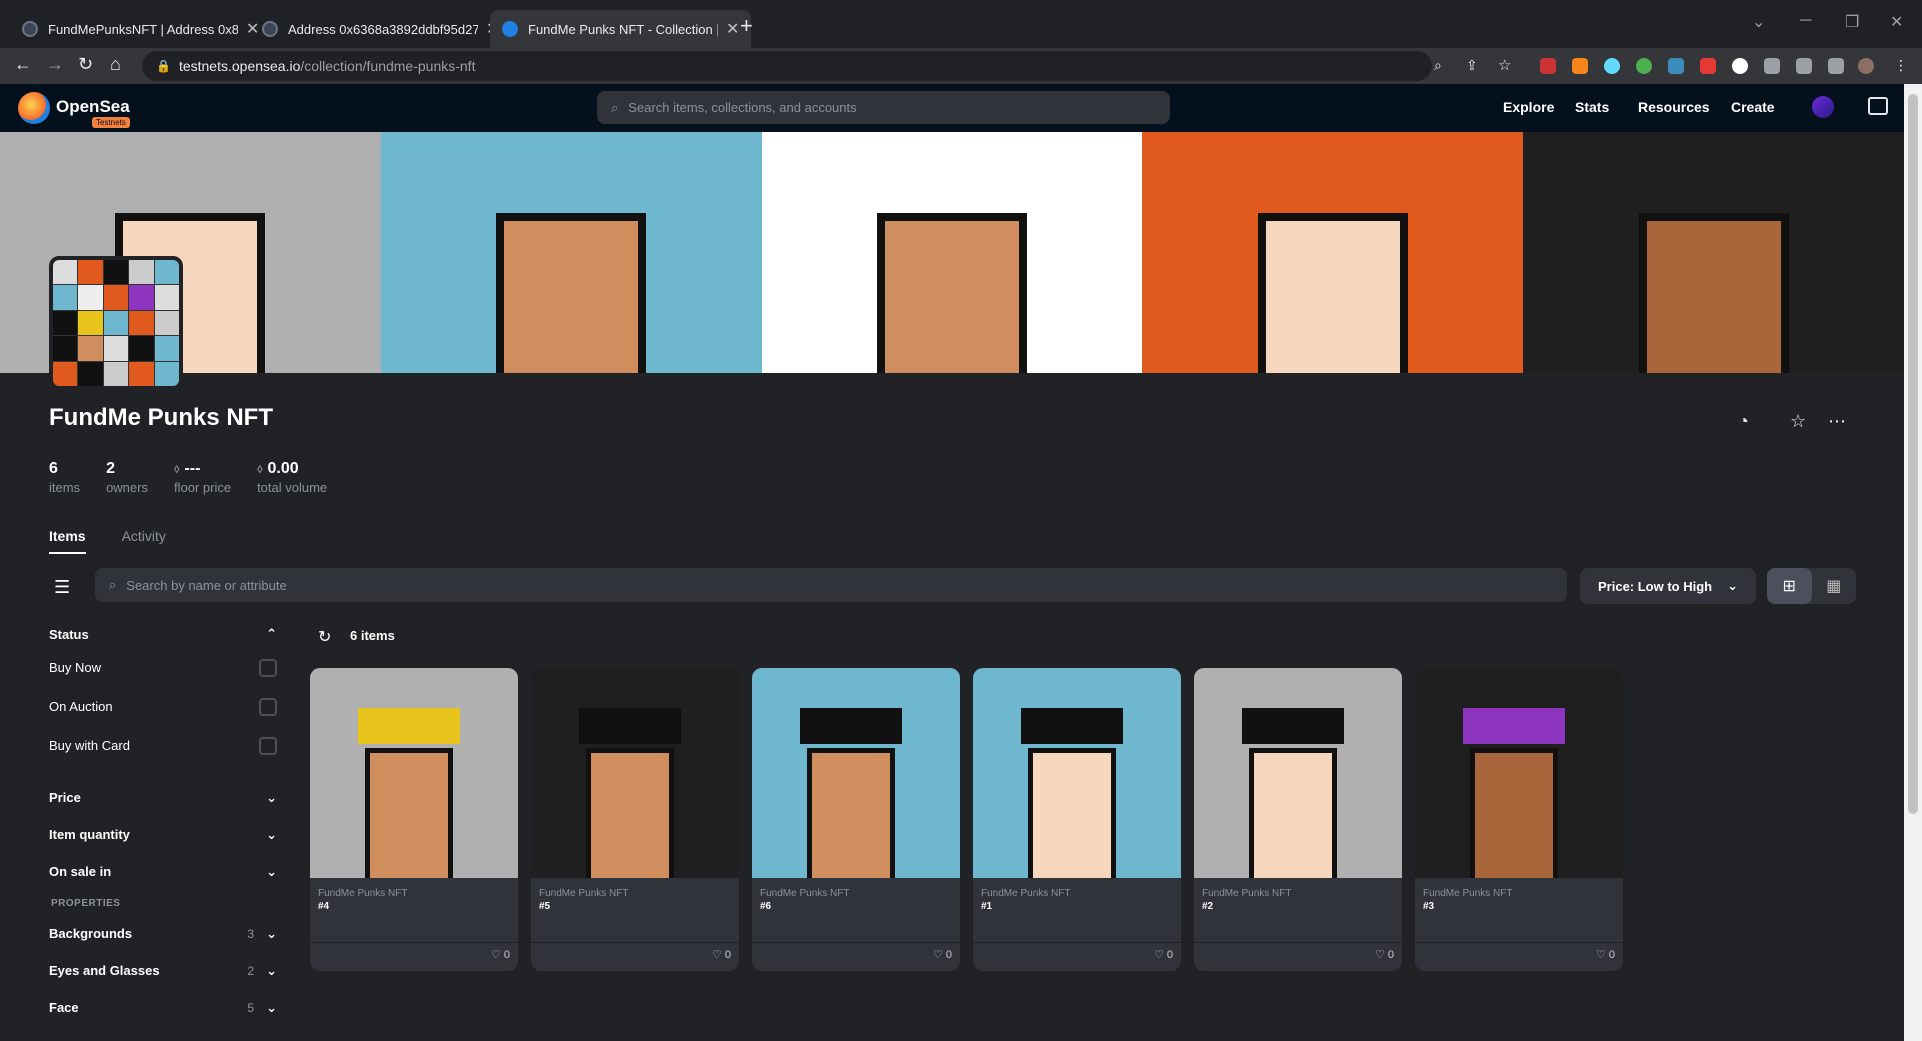 The height and width of the screenshot is (1041, 1922). What do you see at coordinates (1789, 586) in the screenshot?
I see `large-grid-icon: ⊞` at bounding box center [1789, 586].